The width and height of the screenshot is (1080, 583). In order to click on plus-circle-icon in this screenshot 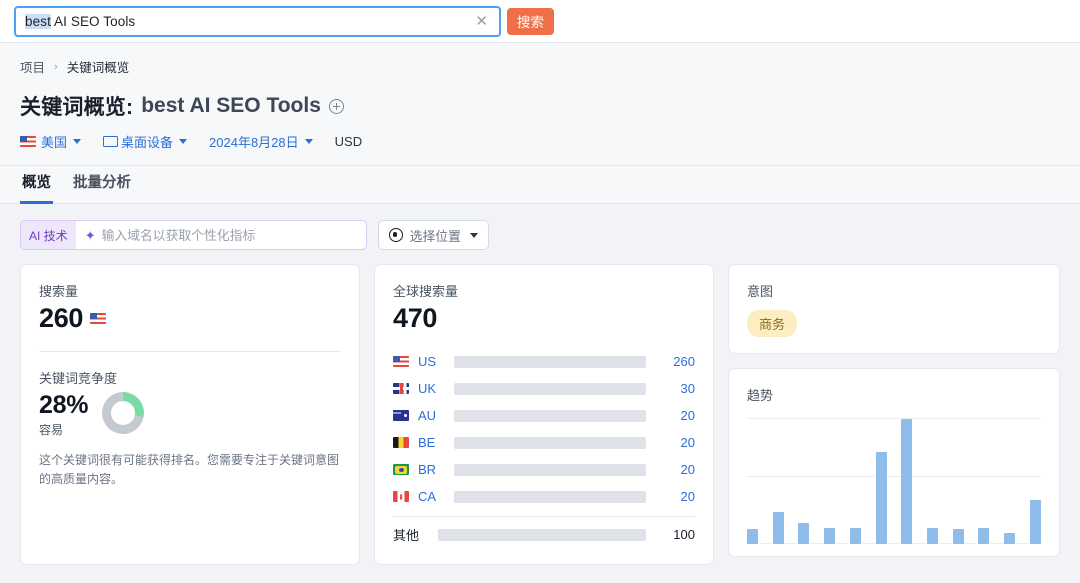, I will do `click(336, 106)`.